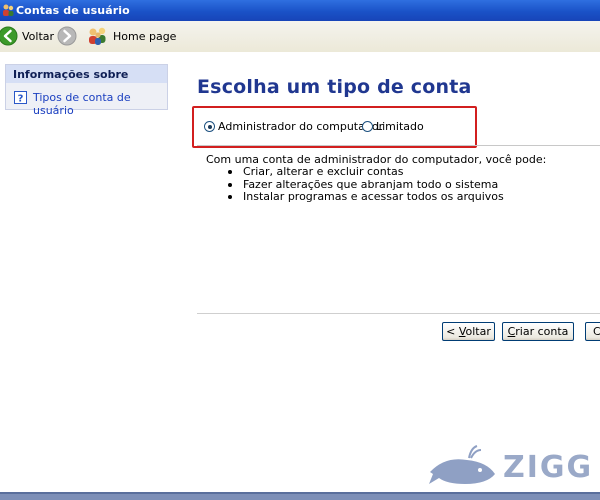  I want to click on list-item: Criar, alterar e excluir contas, so click(362, 172).